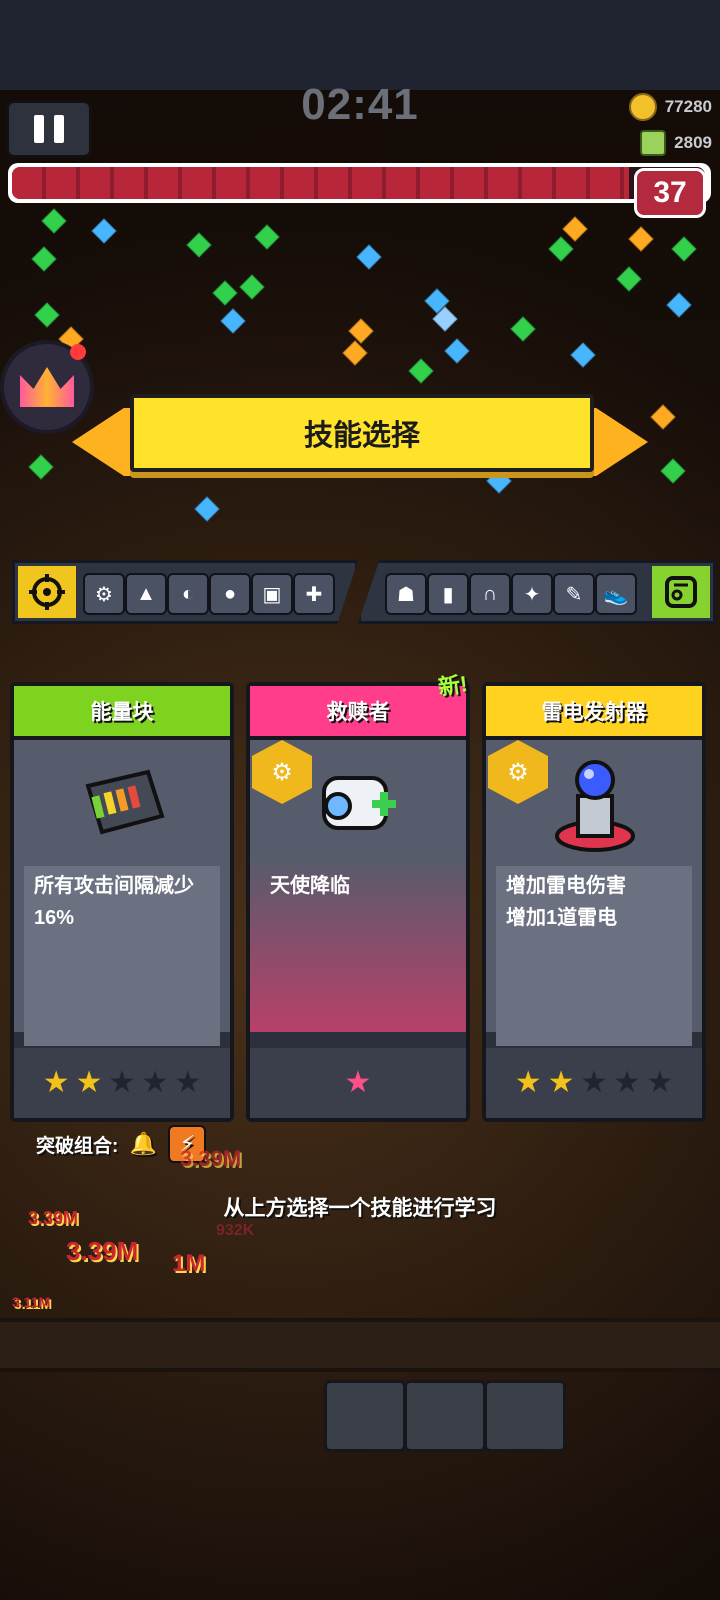 This screenshot has height=1600, width=720. Describe the element at coordinates (104, 594) in the screenshot. I see `weapon-slot-1: ⚙` at that location.